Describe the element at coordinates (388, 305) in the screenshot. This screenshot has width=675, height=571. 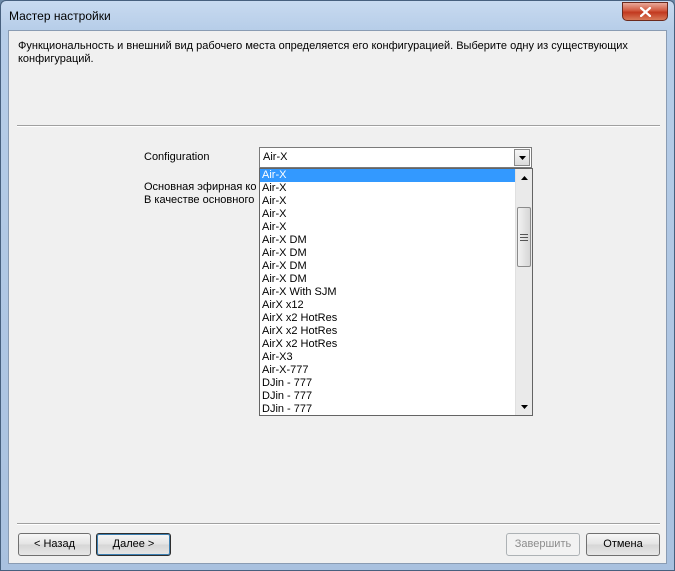
I see `configuration-option: AirX x12` at that location.